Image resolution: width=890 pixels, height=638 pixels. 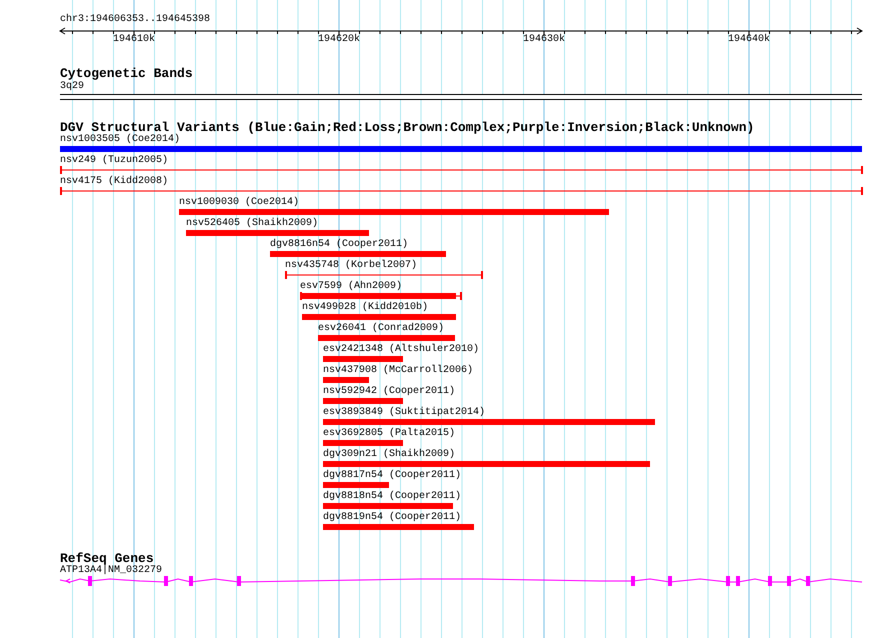 I want to click on track-title: Cytogenetic Bands, so click(x=126, y=74).